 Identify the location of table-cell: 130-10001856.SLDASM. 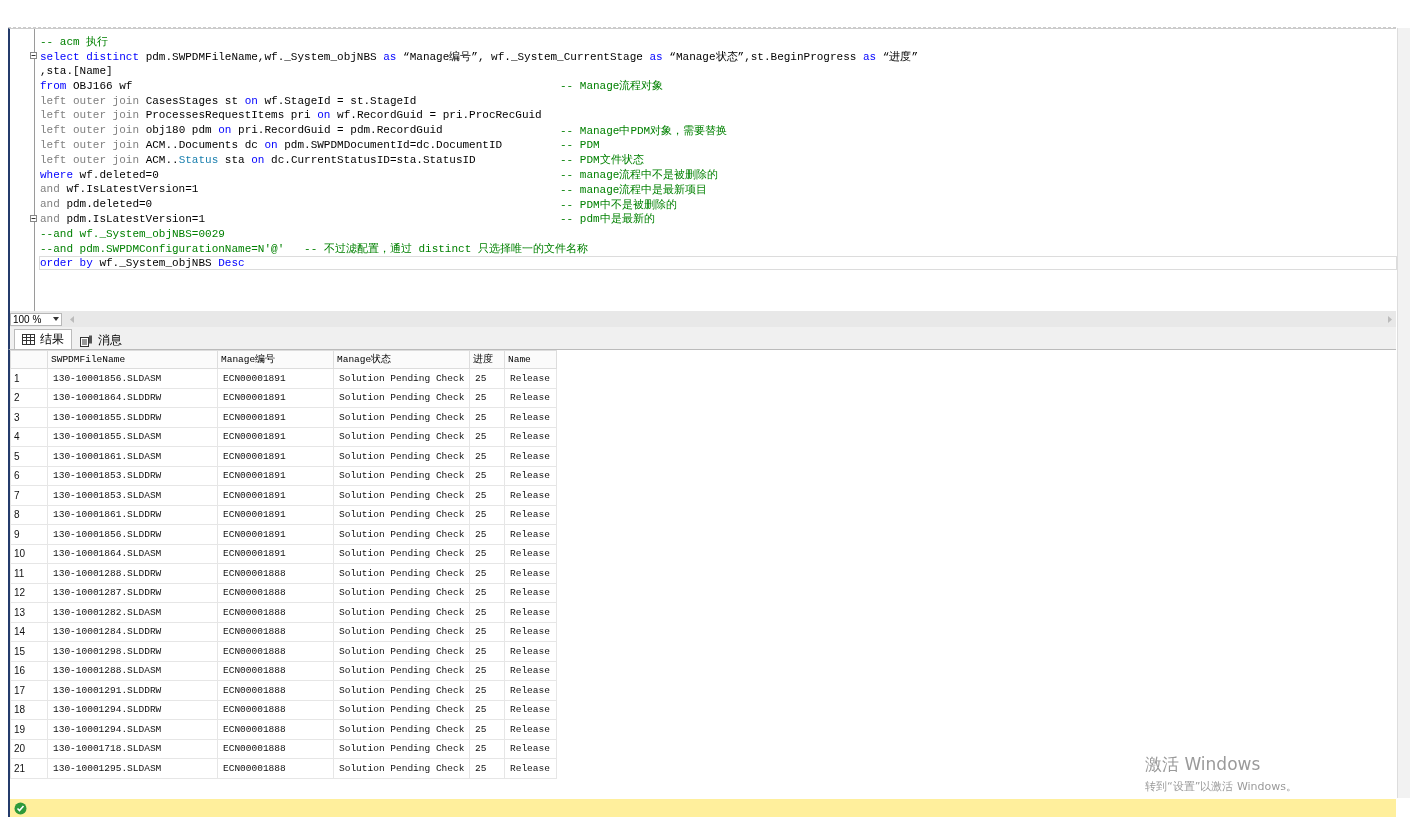
(132, 378).